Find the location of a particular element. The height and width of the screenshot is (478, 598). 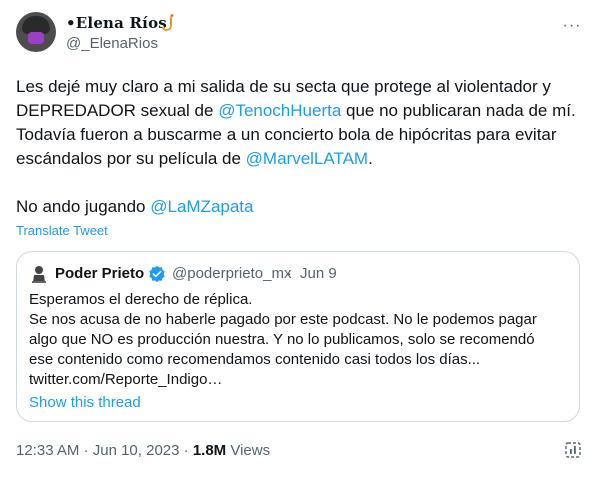

views-count: 1.8M is located at coordinates (209, 450).